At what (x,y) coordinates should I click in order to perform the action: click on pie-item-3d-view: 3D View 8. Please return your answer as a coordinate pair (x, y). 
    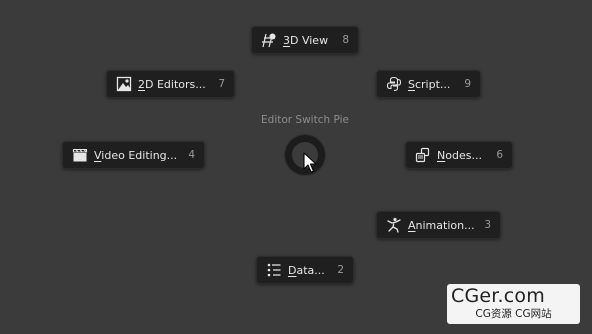
    Looking at the image, I should click on (305, 40).